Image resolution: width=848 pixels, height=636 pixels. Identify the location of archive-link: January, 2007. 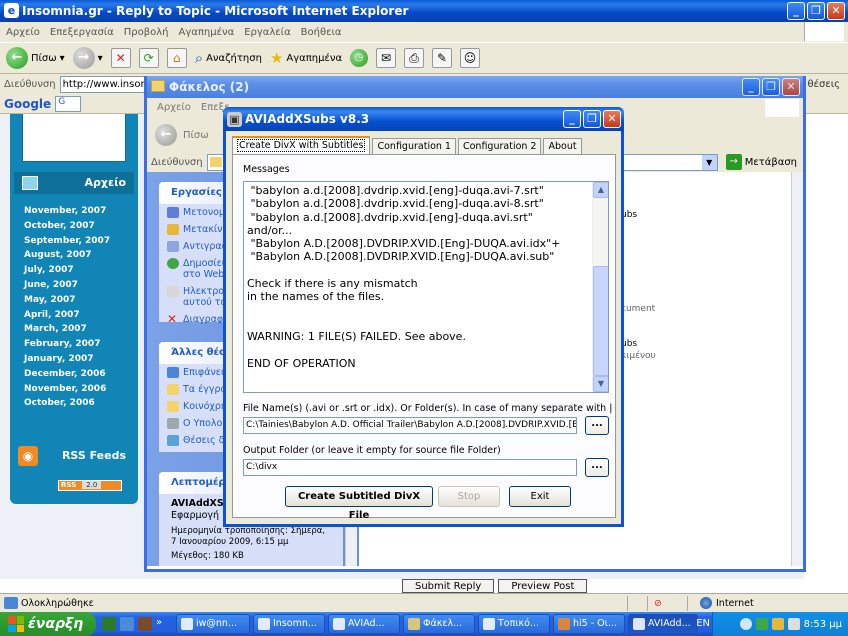
(67, 361).